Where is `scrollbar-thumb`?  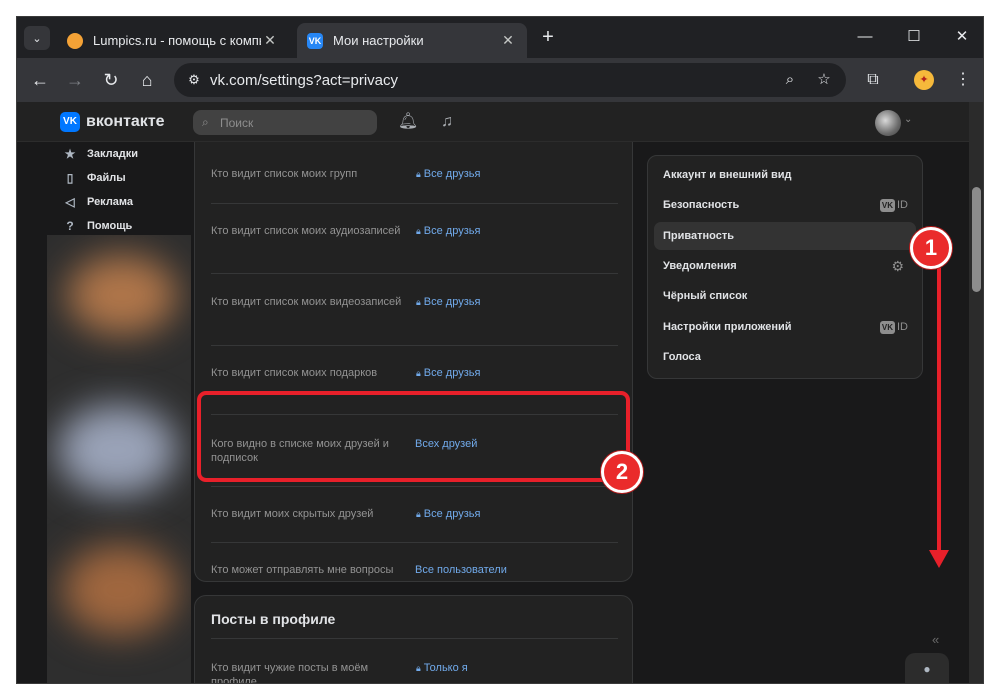
scrollbar-thumb is located at coordinates (976, 239).